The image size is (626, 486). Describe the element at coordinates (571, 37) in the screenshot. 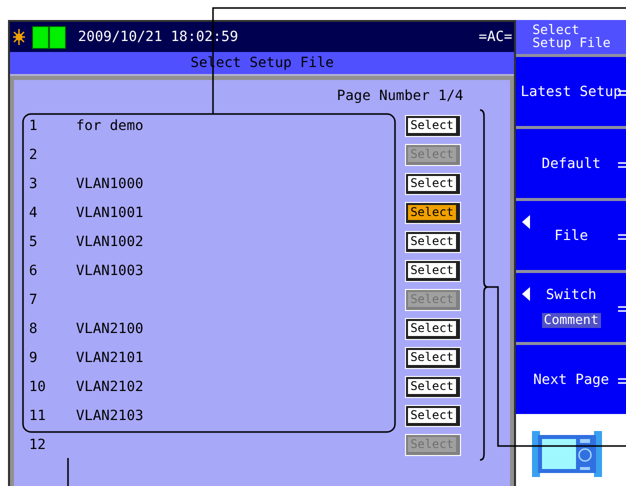

I see `menu-title: Select Setup File` at that location.